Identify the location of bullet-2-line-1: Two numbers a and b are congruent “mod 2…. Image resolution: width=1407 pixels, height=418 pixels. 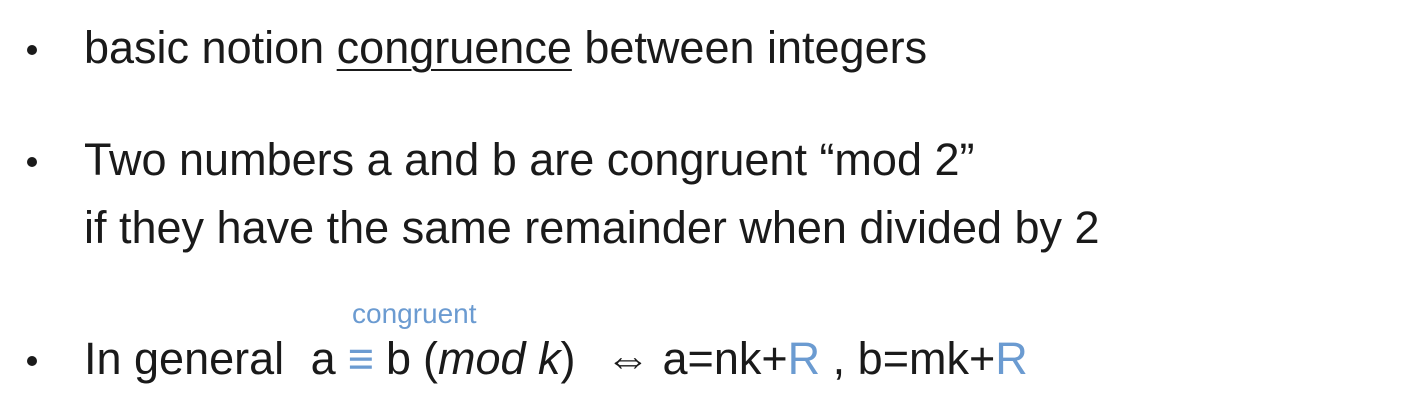
(529, 159).